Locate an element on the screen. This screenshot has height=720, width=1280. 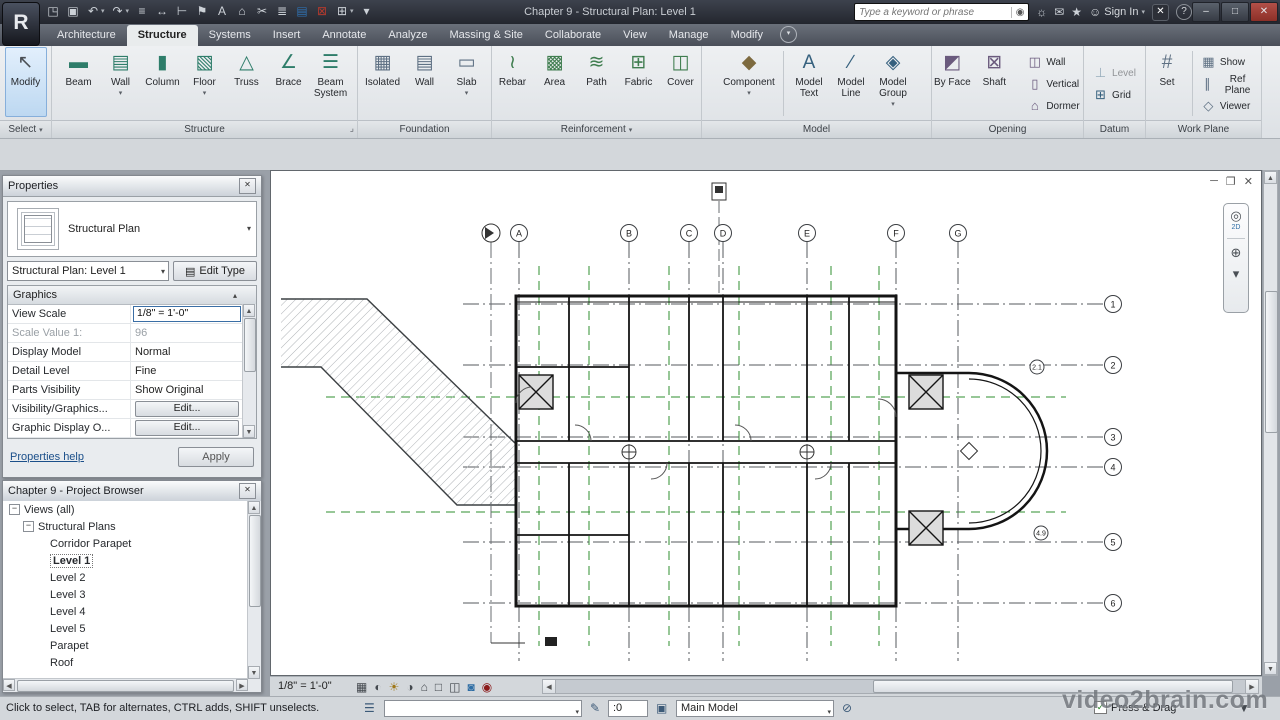
ribbon-display-toggle: ▾ is located at coordinates (788, 34).